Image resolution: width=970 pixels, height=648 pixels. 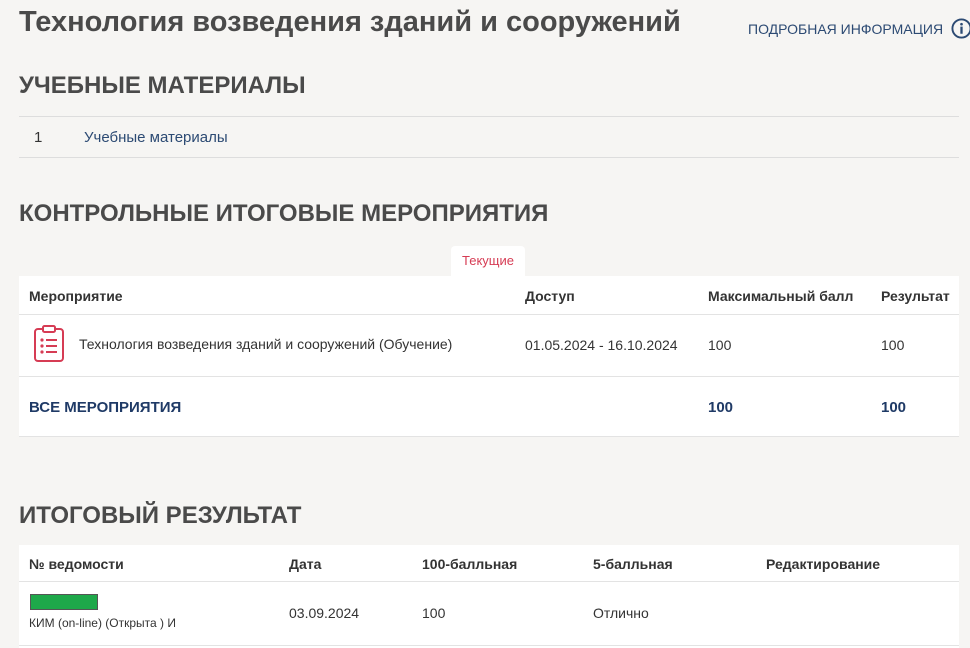 I want to click on header-score5: 5-балльная, so click(x=633, y=564).